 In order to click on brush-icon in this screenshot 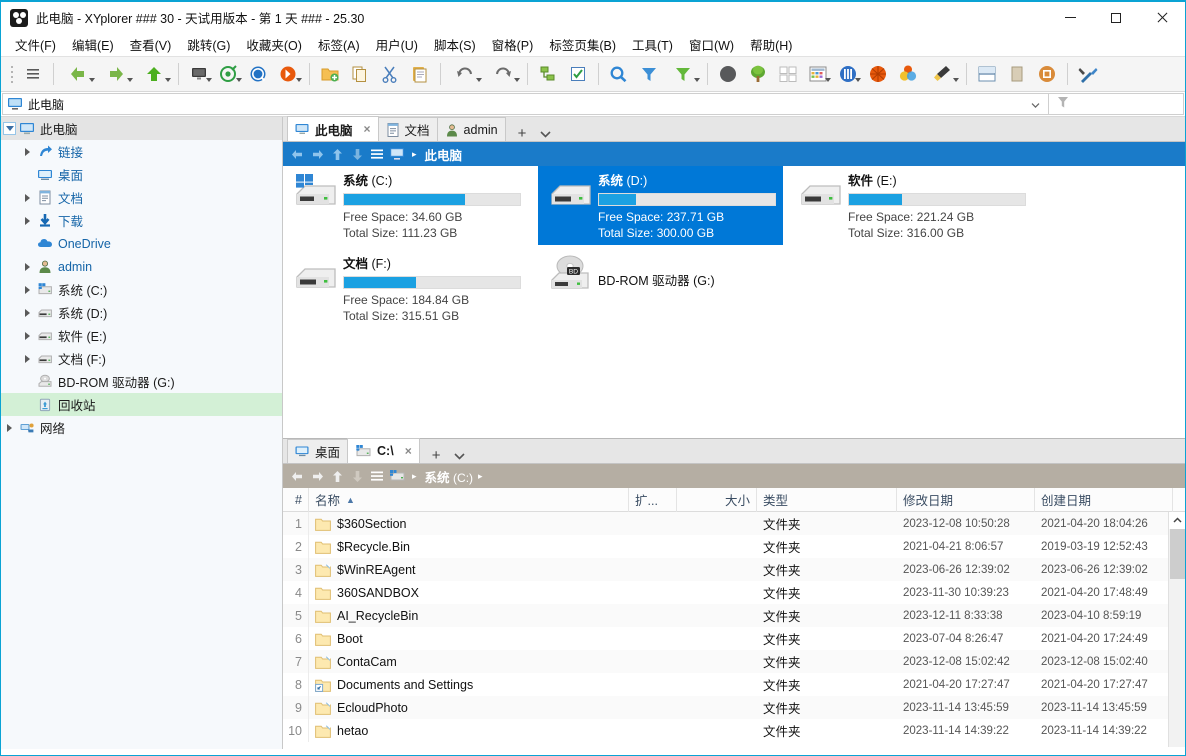, I will do `click(942, 74)`.